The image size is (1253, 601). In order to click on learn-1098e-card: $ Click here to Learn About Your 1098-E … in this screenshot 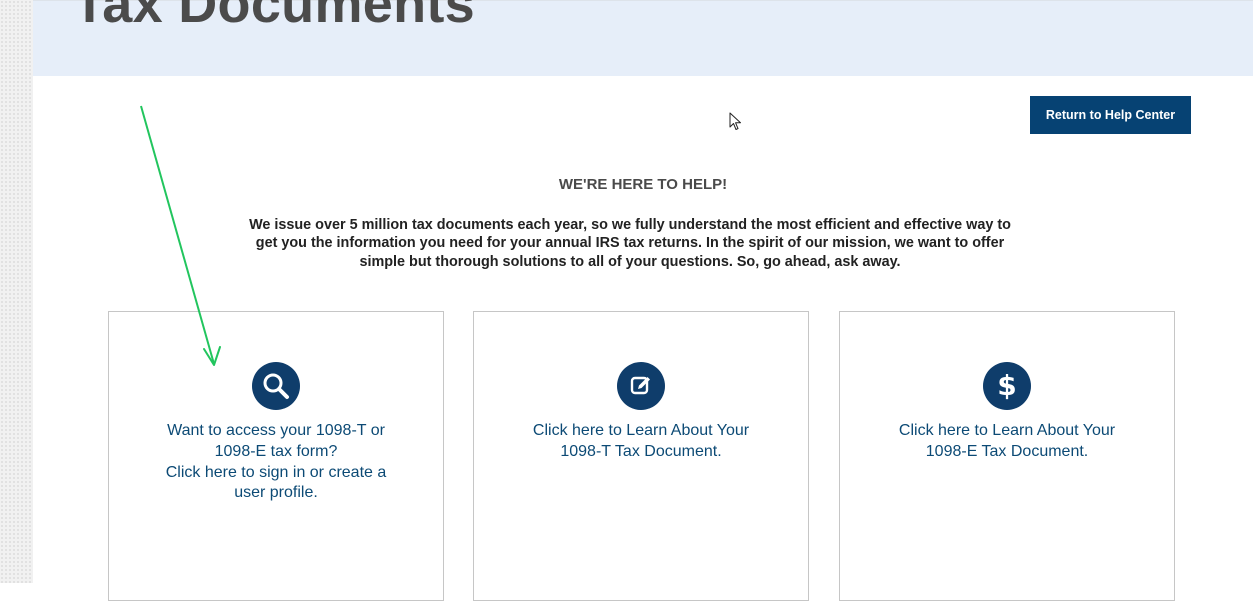, I will do `click(1007, 456)`.